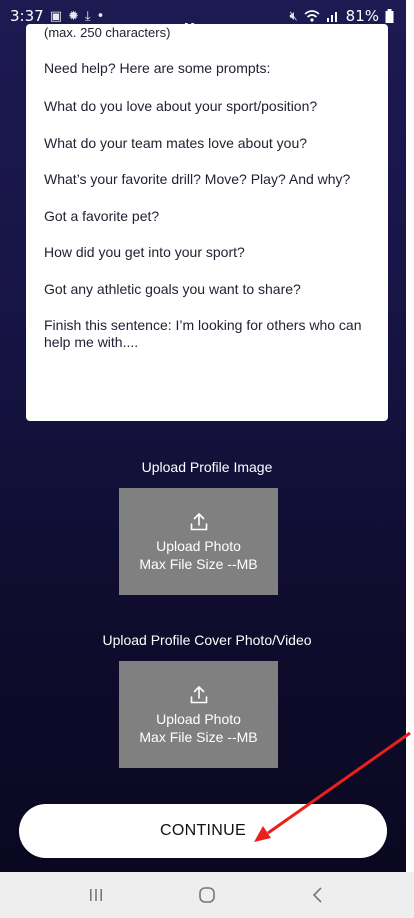 This screenshot has width=414, height=918. I want to click on gallery-notification-icon: ▣, so click(55, 16).